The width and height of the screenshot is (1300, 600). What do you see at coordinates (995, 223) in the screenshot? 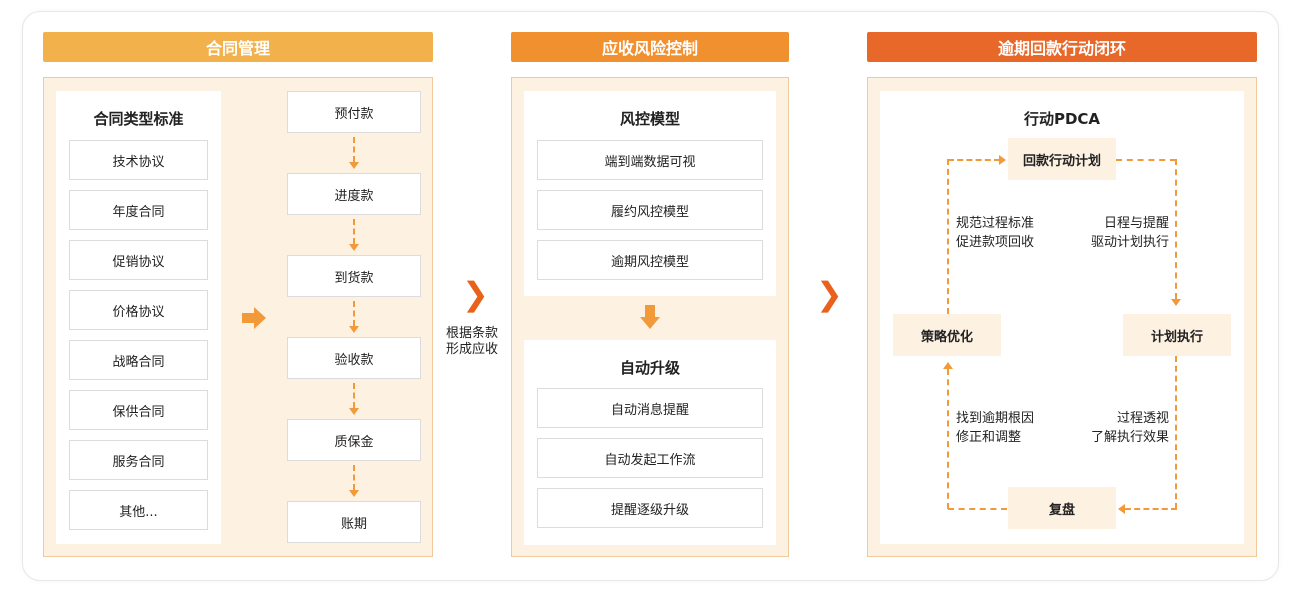
I see `pdca-note-top-left: 规范过程标准` at bounding box center [995, 223].